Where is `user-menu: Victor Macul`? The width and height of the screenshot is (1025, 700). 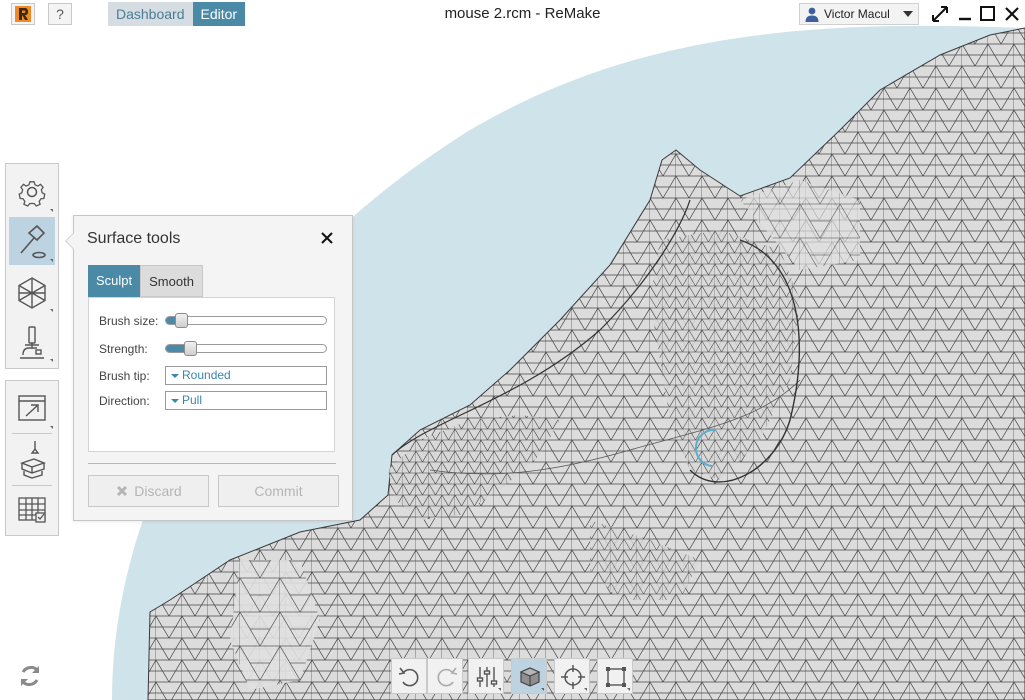 user-menu: Victor Macul is located at coordinates (859, 14).